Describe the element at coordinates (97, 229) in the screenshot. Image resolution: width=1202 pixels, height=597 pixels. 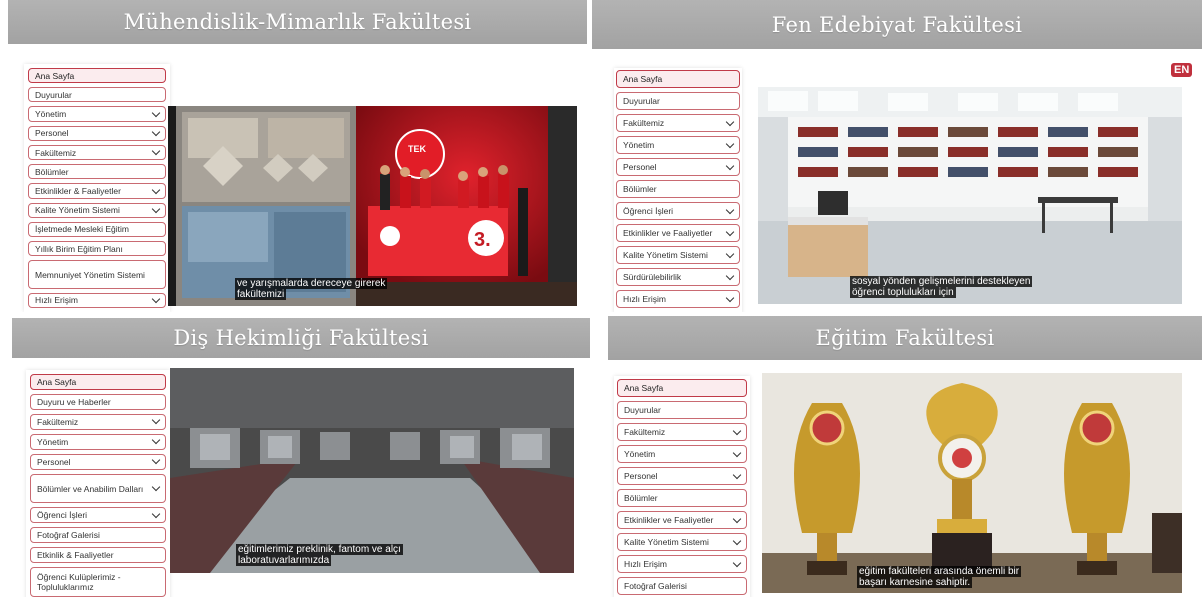
I see `menu-item-9: İşletmede Mesleki Eğitim` at that location.